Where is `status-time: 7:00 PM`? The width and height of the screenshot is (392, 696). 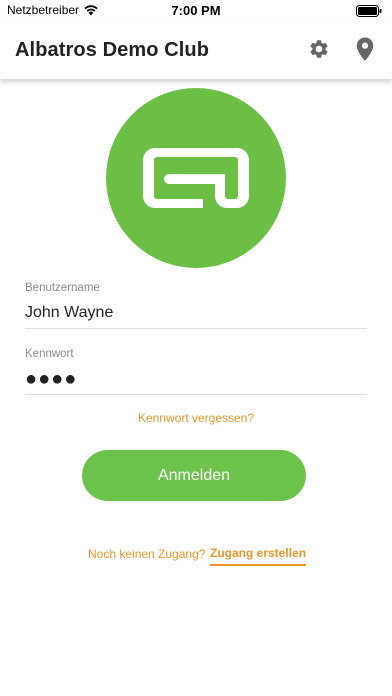
status-time: 7:00 PM is located at coordinates (196, 10).